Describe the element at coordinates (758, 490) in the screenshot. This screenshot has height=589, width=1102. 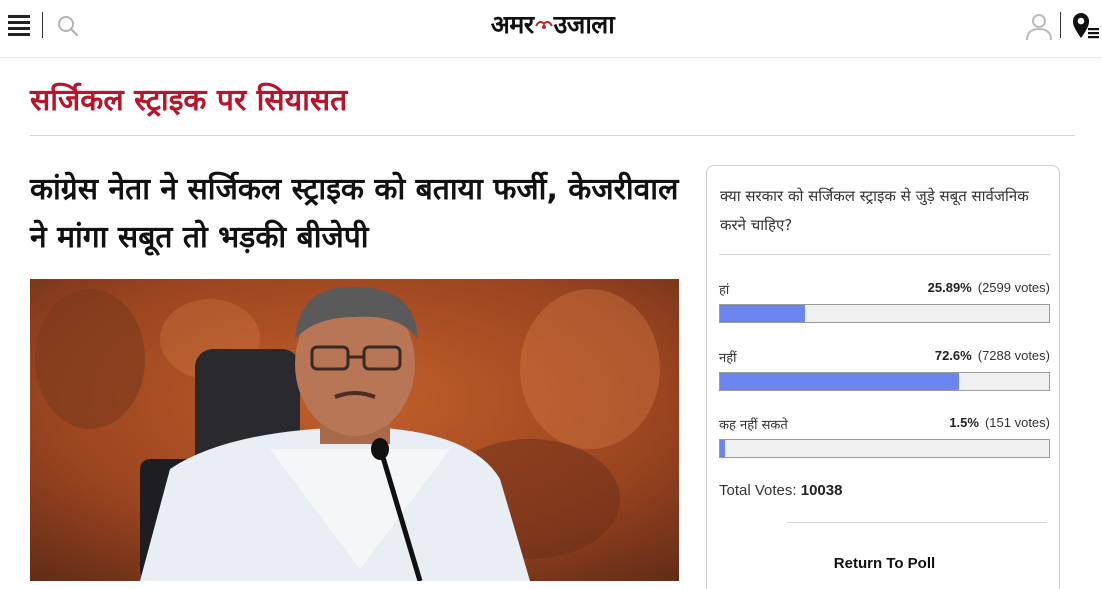
I see `poll-total-label: Total Votes:` at that location.